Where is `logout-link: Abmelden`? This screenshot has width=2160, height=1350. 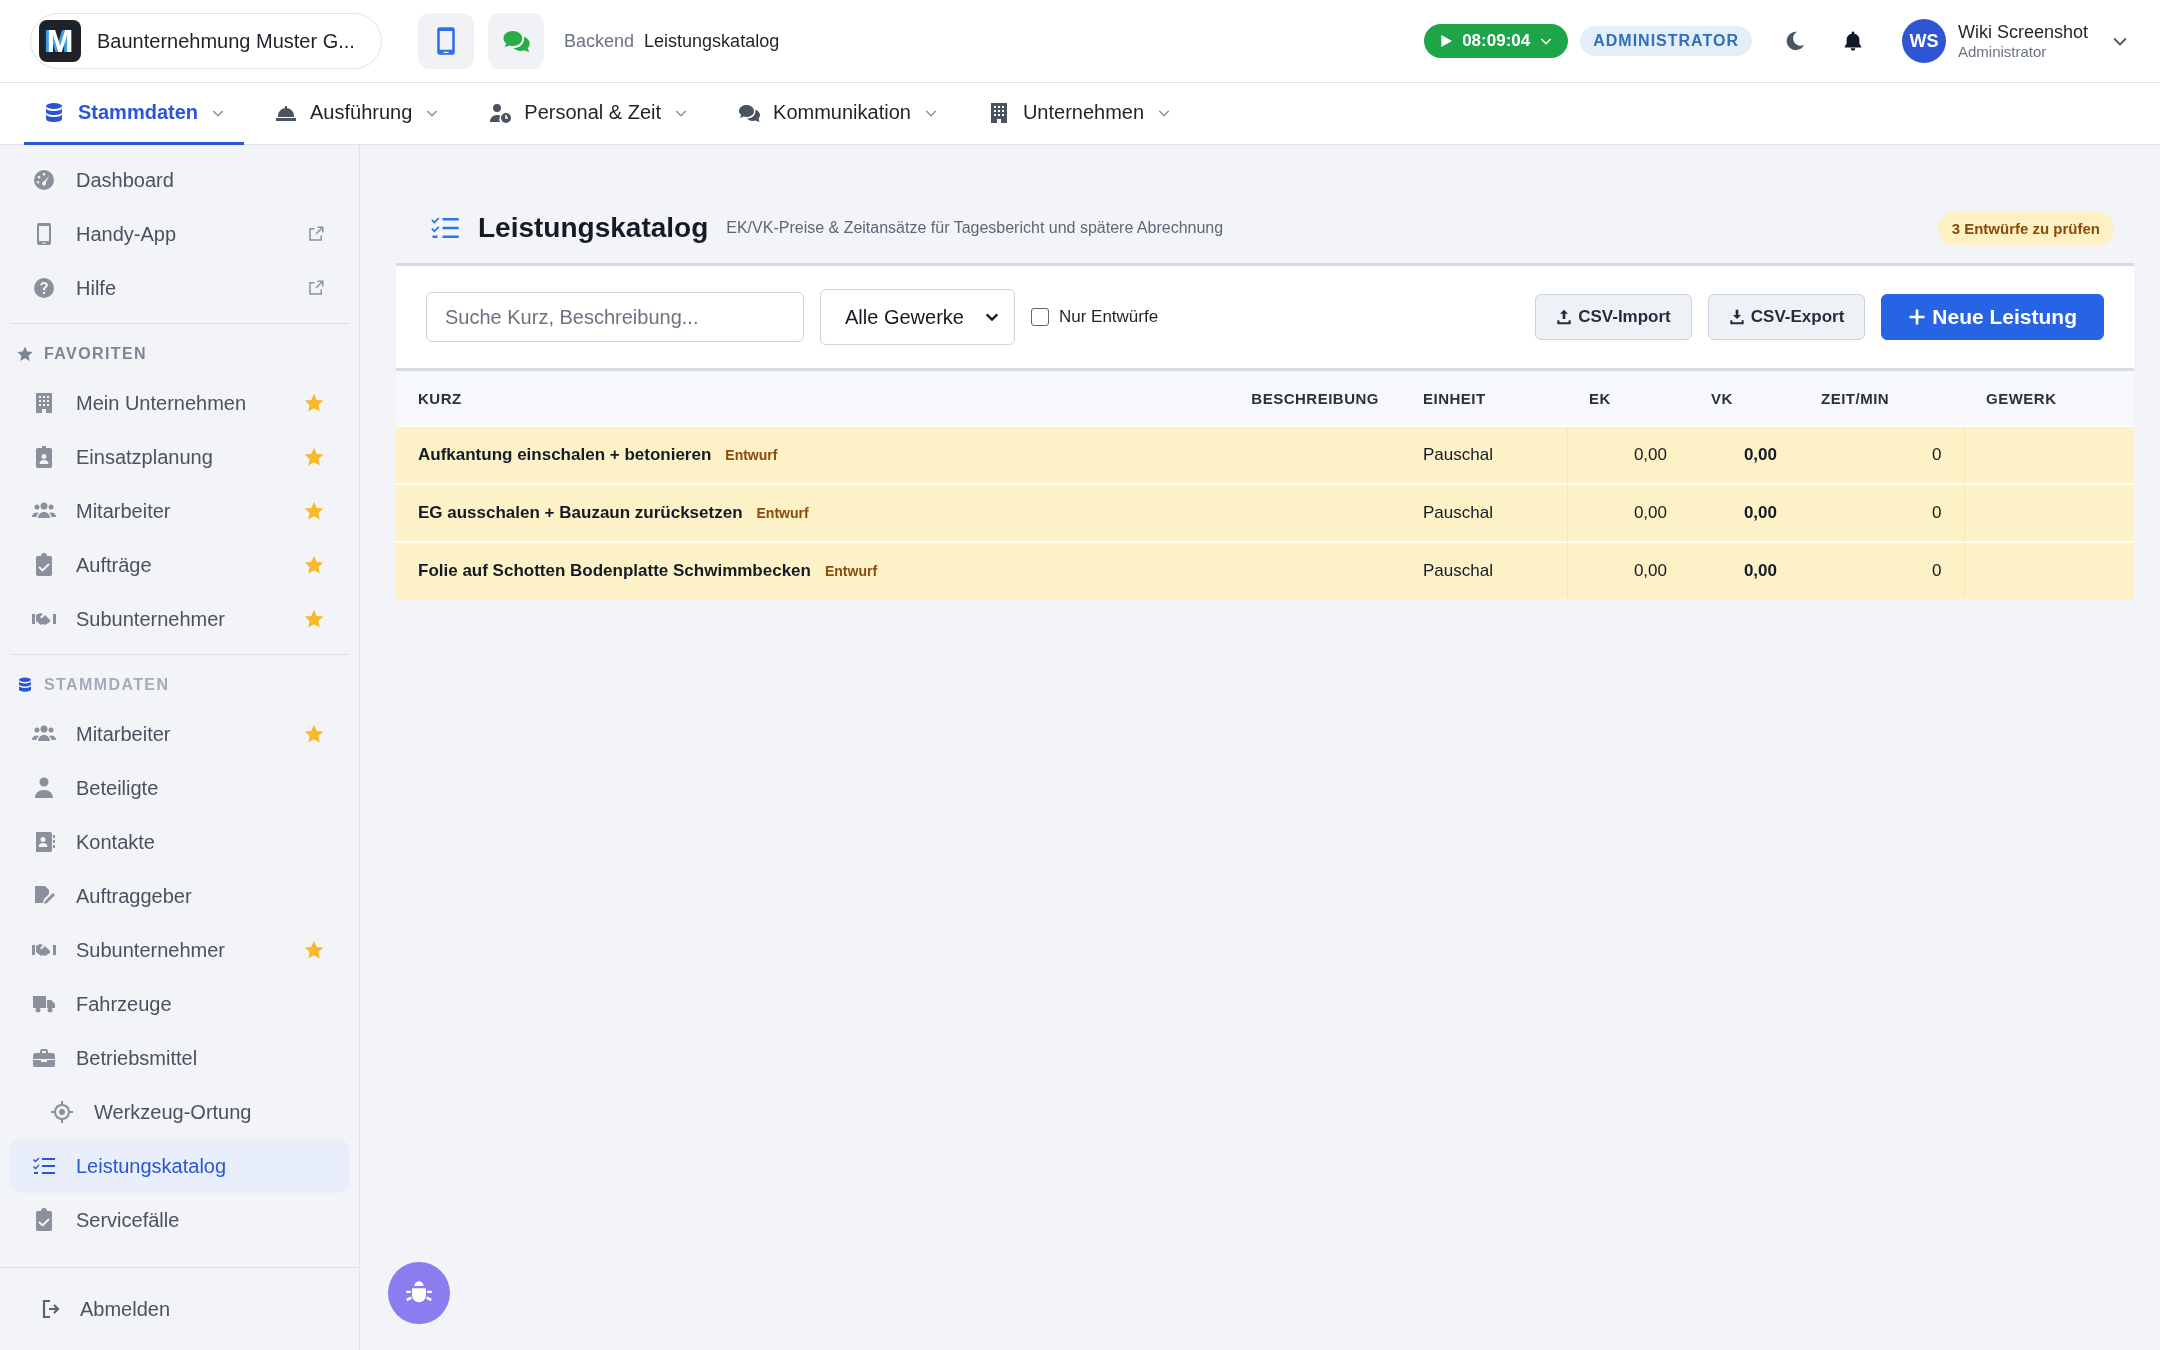
logout-link: Abmelden is located at coordinates (105, 1309).